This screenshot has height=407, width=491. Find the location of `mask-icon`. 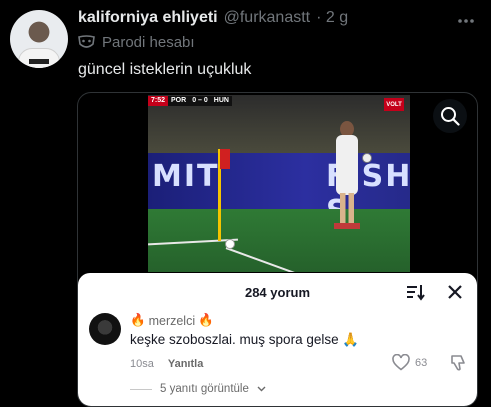

mask-icon is located at coordinates (86, 41).